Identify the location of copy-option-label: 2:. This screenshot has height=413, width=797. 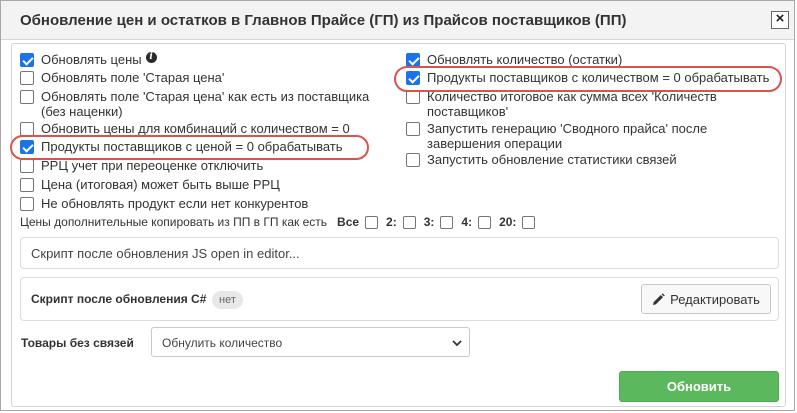
(391, 222).